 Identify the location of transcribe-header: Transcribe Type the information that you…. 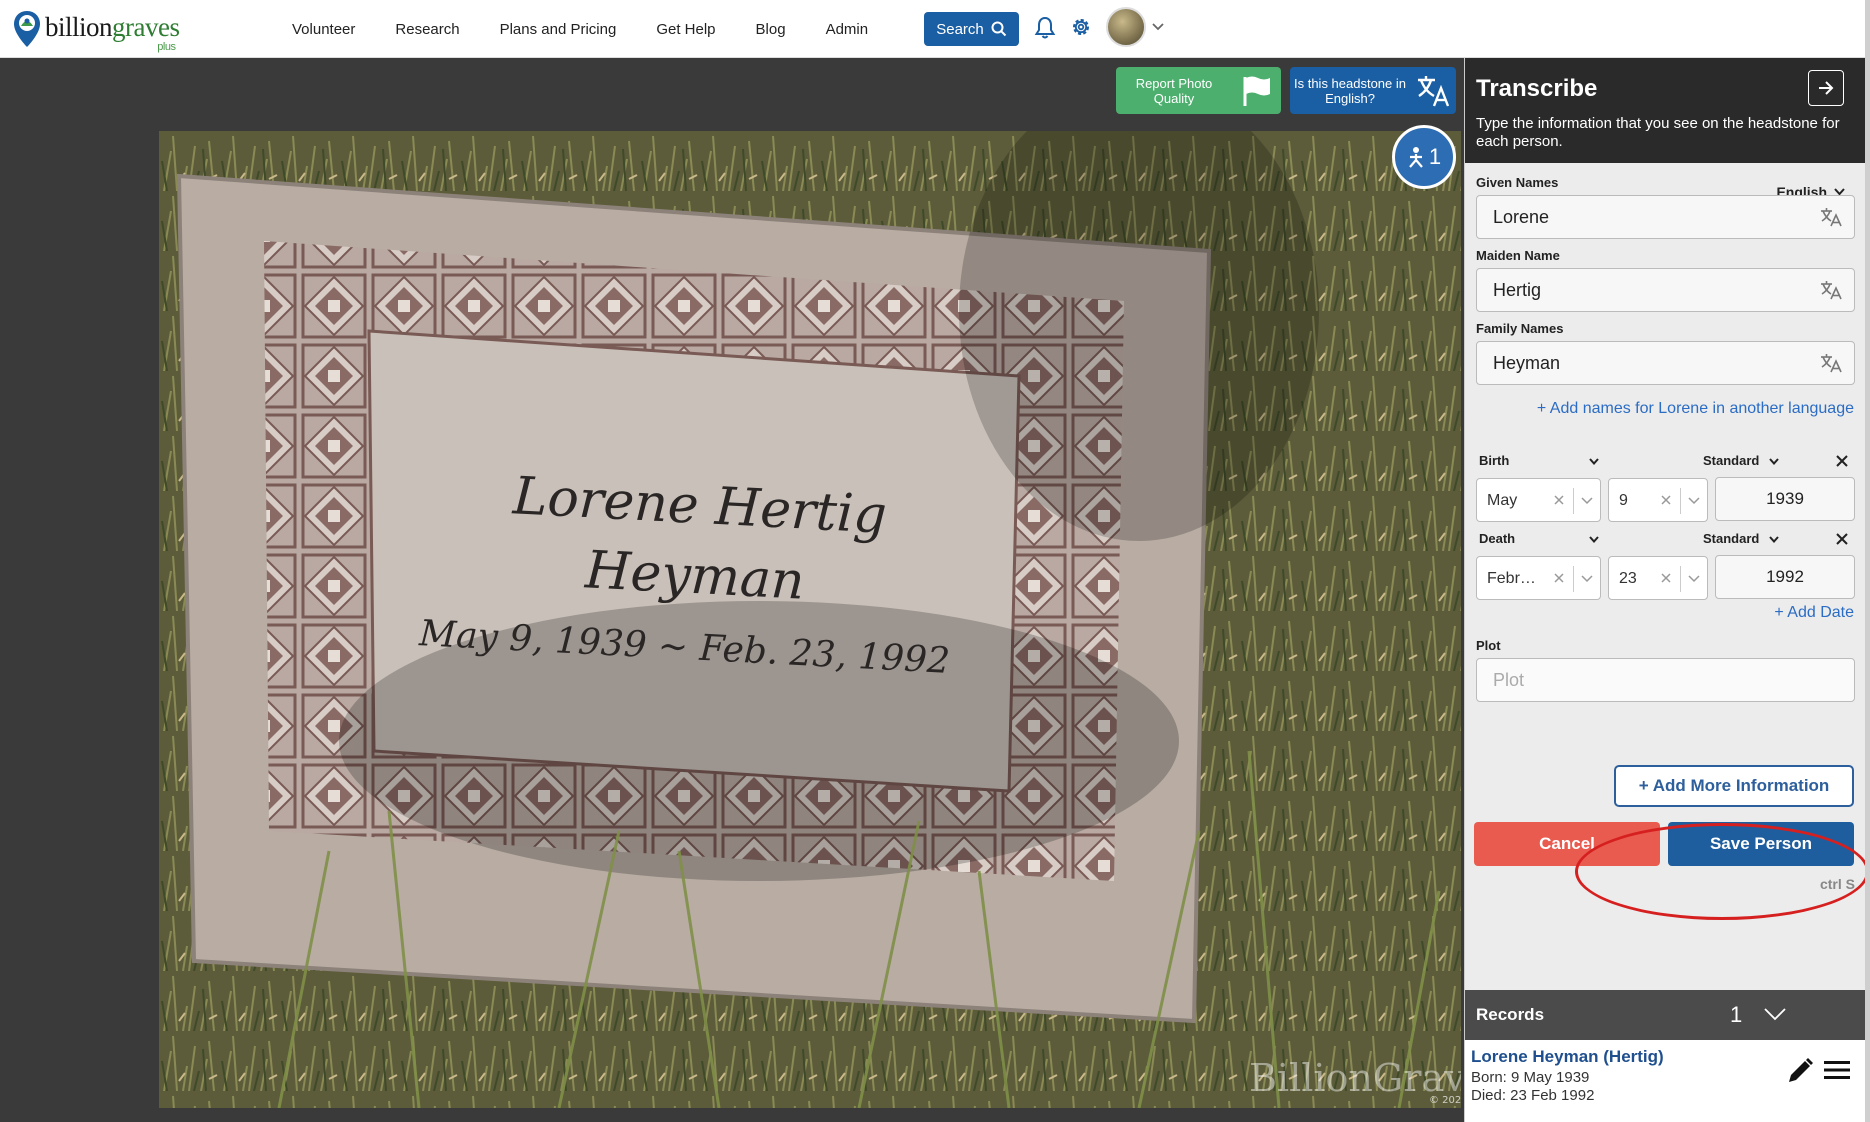
(1665, 110).